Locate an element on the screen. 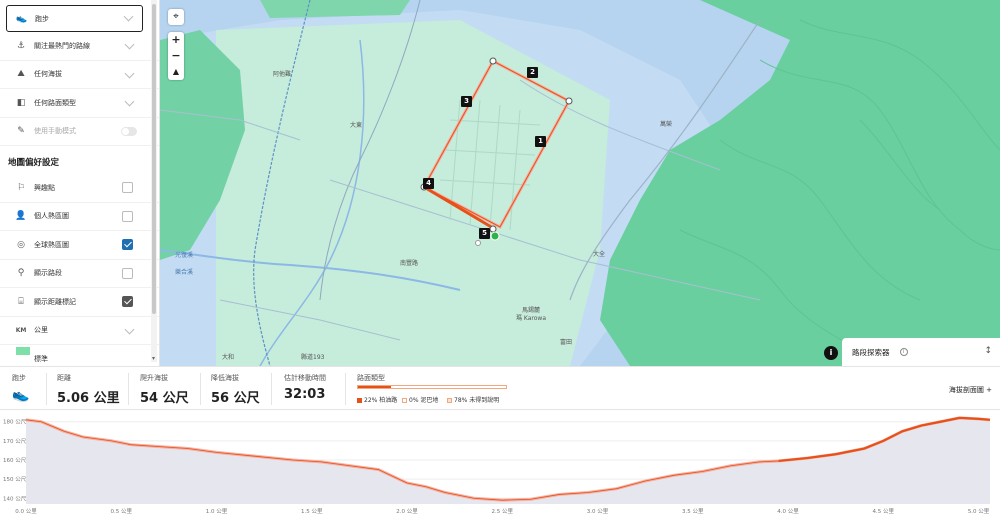  distance-marker: 3 is located at coordinates (466, 101).